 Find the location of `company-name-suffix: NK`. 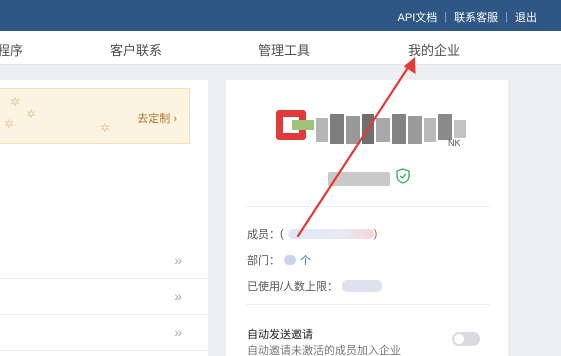

company-name-suffix: NK is located at coordinates (454, 143).